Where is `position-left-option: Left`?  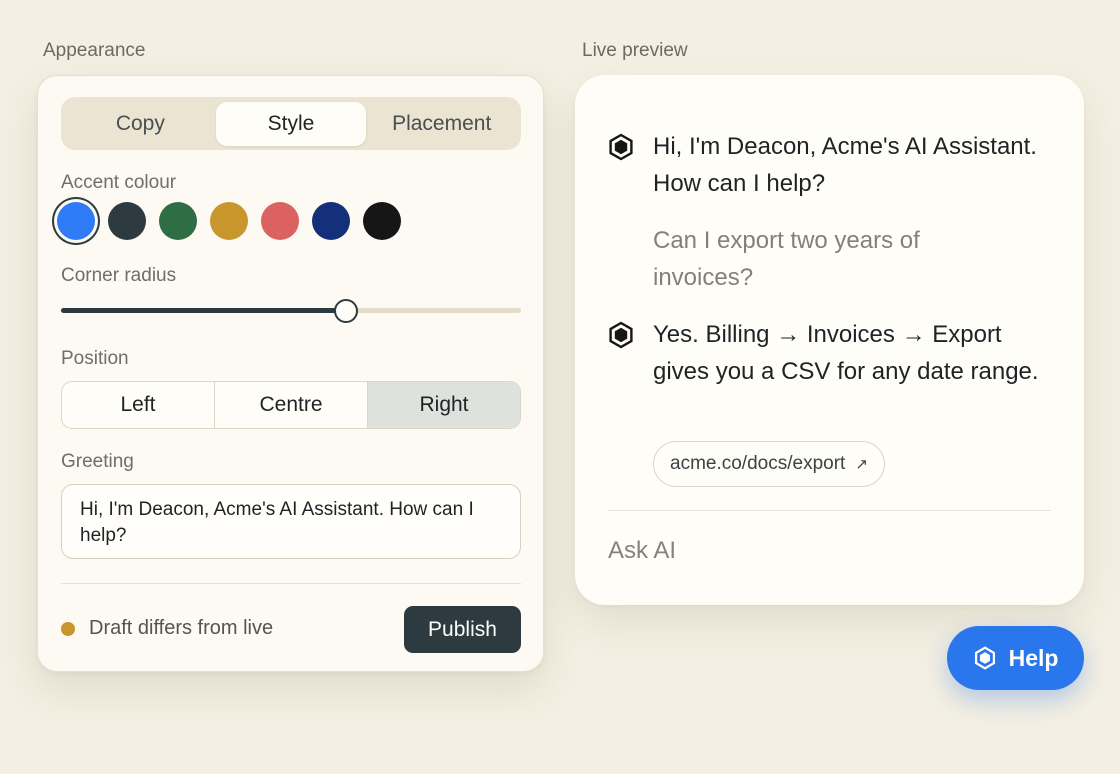
position-left-option: Left is located at coordinates (138, 405).